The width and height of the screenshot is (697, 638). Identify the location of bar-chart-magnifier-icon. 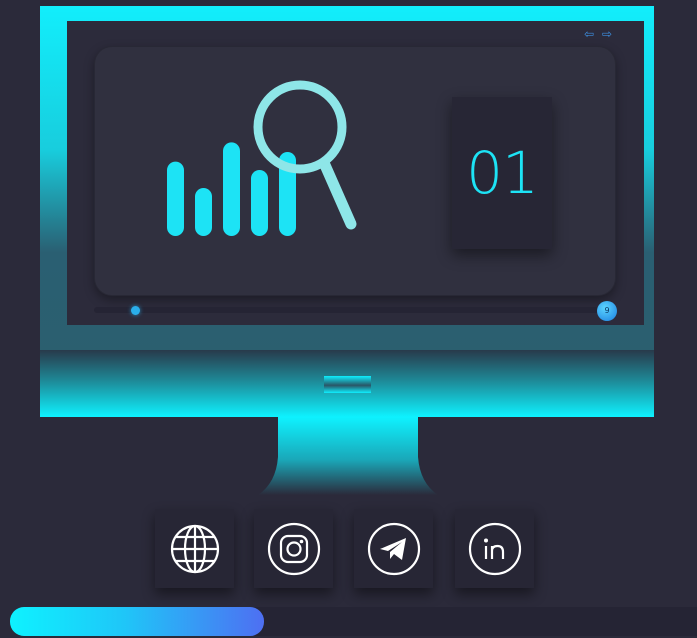
(262, 158).